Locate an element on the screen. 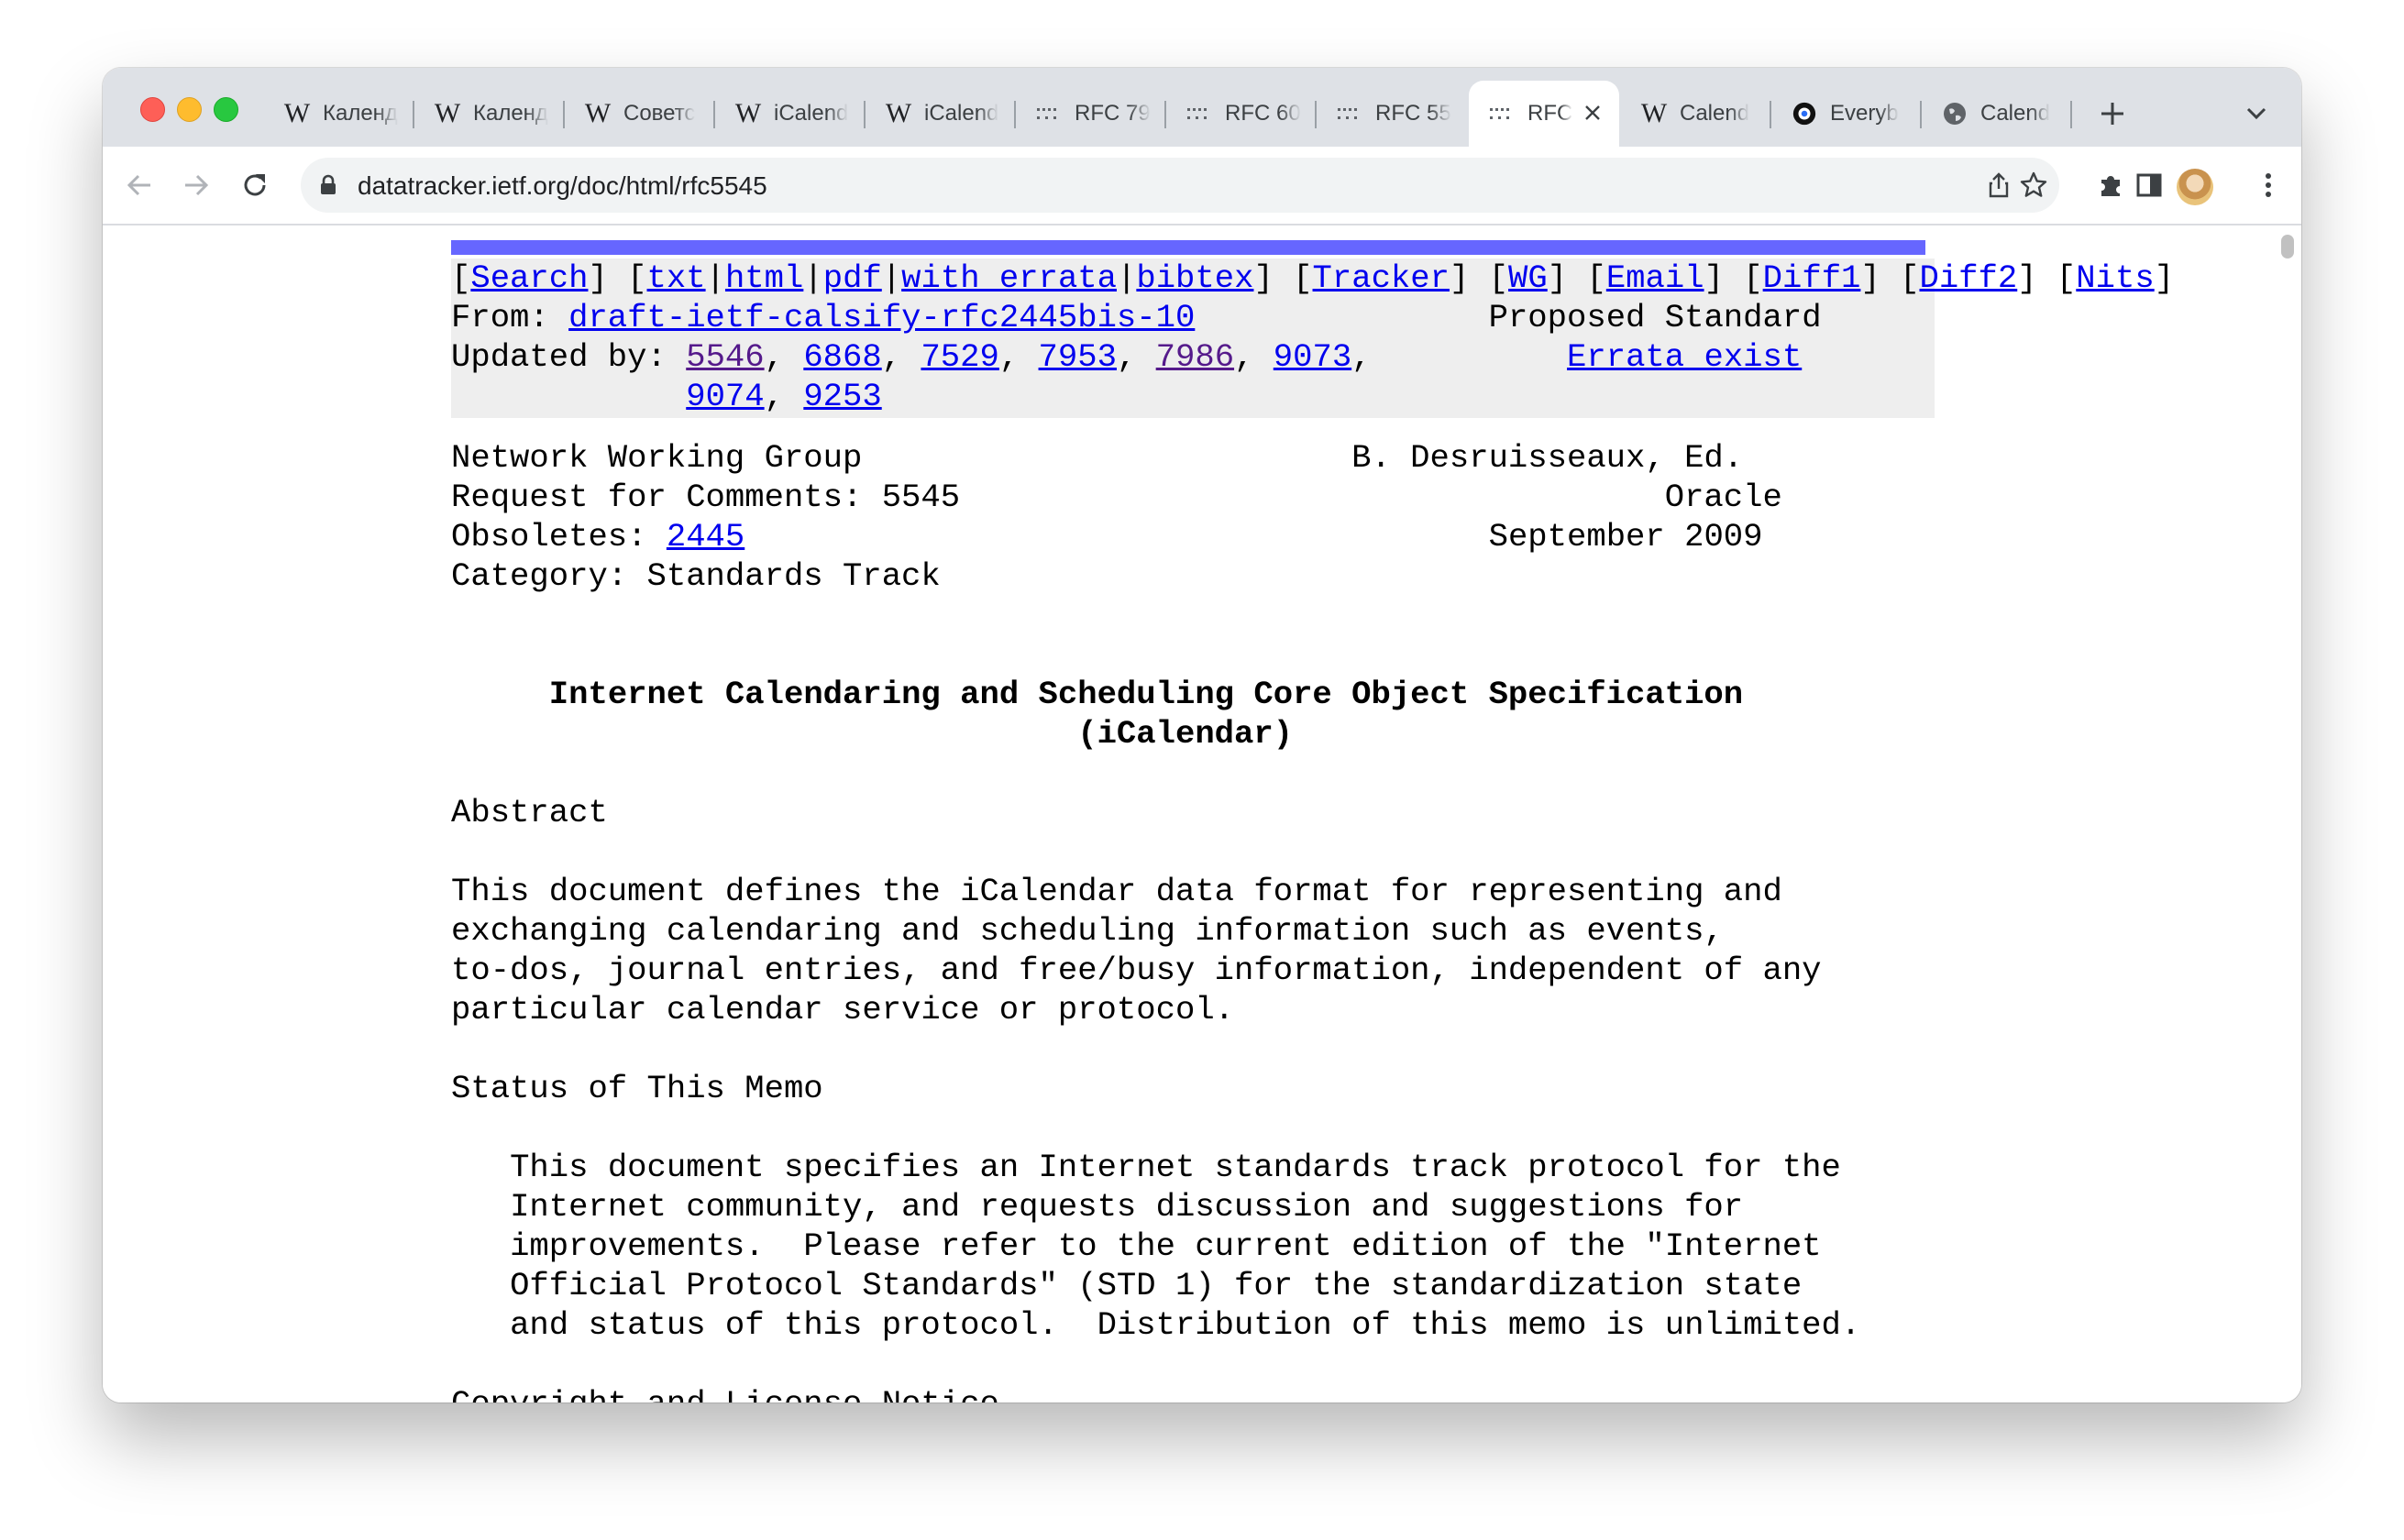 The height and width of the screenshot is (1540, 2404). updated-by-link: 9073 is located at coordinates (1312, 357).